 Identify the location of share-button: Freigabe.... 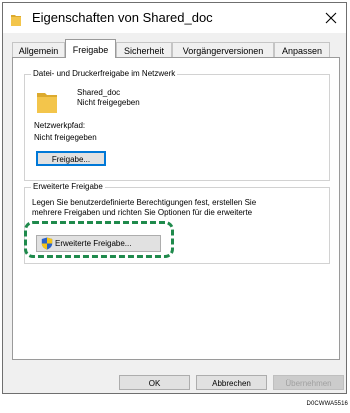
(71, 158).